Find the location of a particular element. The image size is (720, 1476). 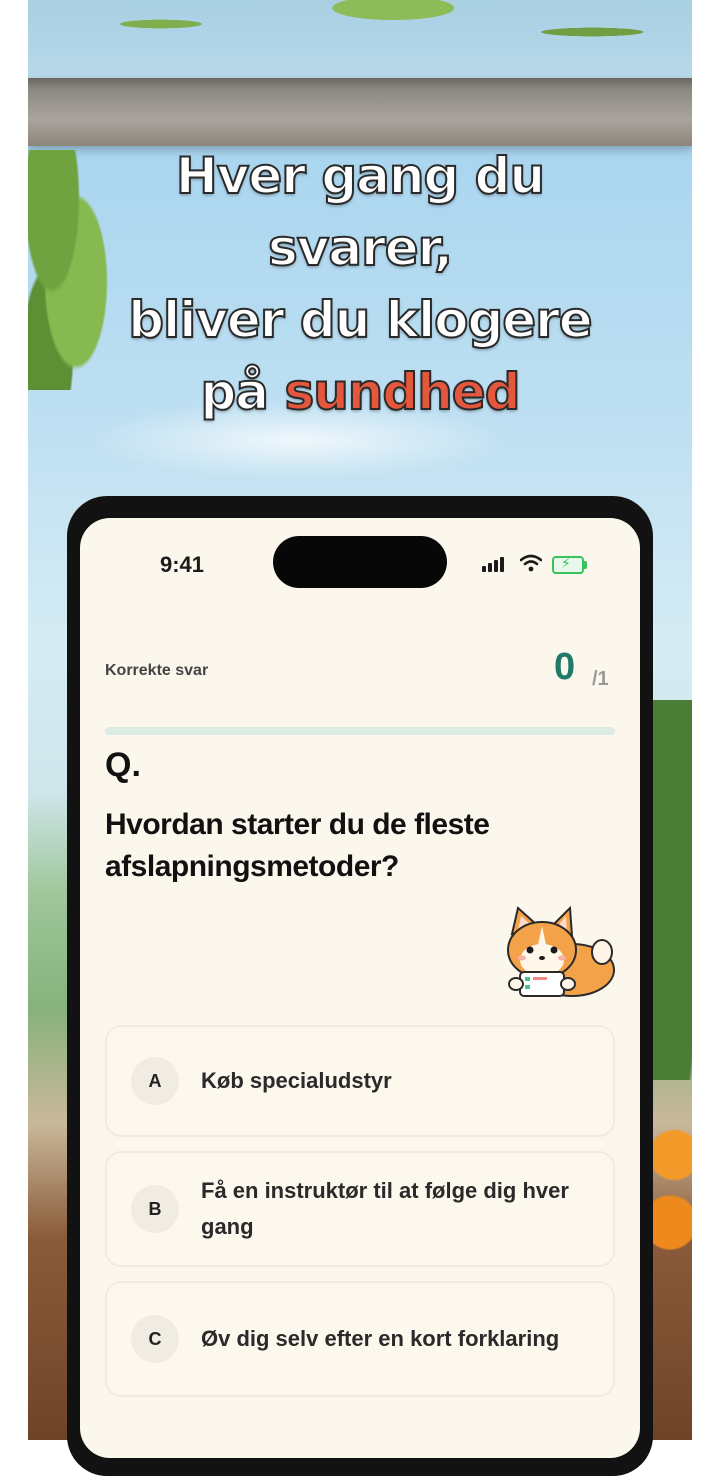

option-text: Køb specialudstyr is located at coordinates (296, 1080).